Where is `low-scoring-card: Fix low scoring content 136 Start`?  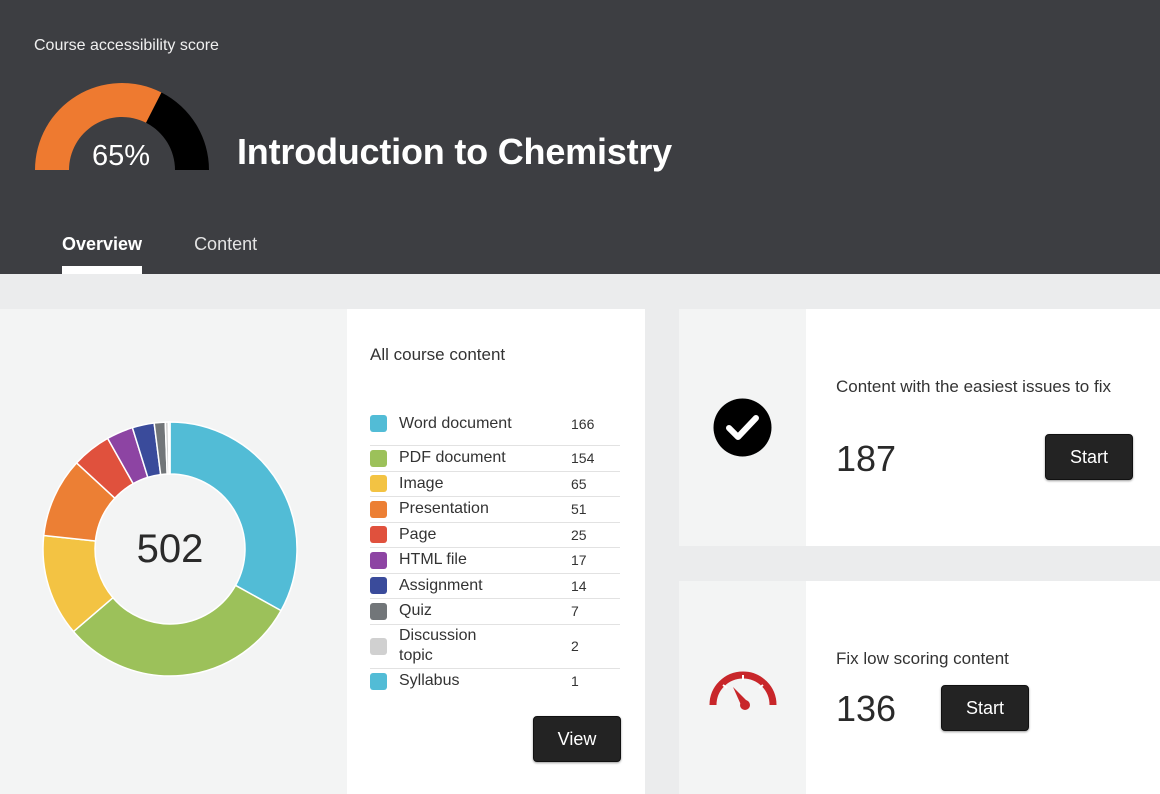
low-scoring-card: Fix low scoring content 136 Start is located at coordinates (919, 687).